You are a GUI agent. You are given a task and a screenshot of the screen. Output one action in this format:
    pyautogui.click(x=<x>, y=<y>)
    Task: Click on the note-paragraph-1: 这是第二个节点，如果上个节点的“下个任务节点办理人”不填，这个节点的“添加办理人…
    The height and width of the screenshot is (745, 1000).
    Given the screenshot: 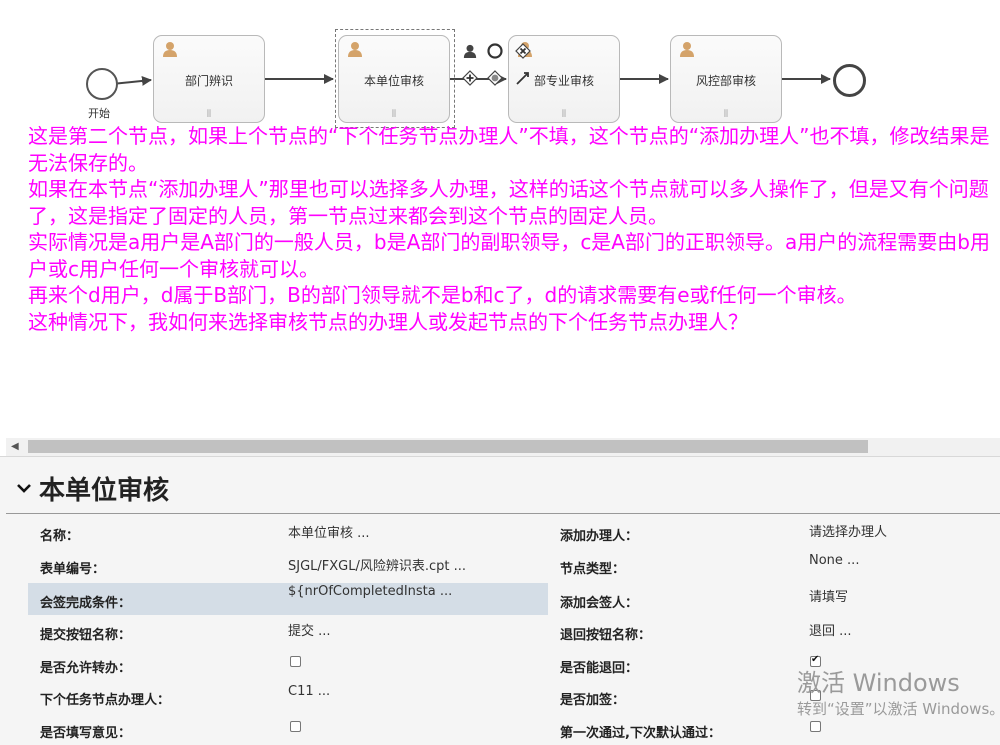 What is the action you would take?
    pyautogui.click(x=509, y=149)
    